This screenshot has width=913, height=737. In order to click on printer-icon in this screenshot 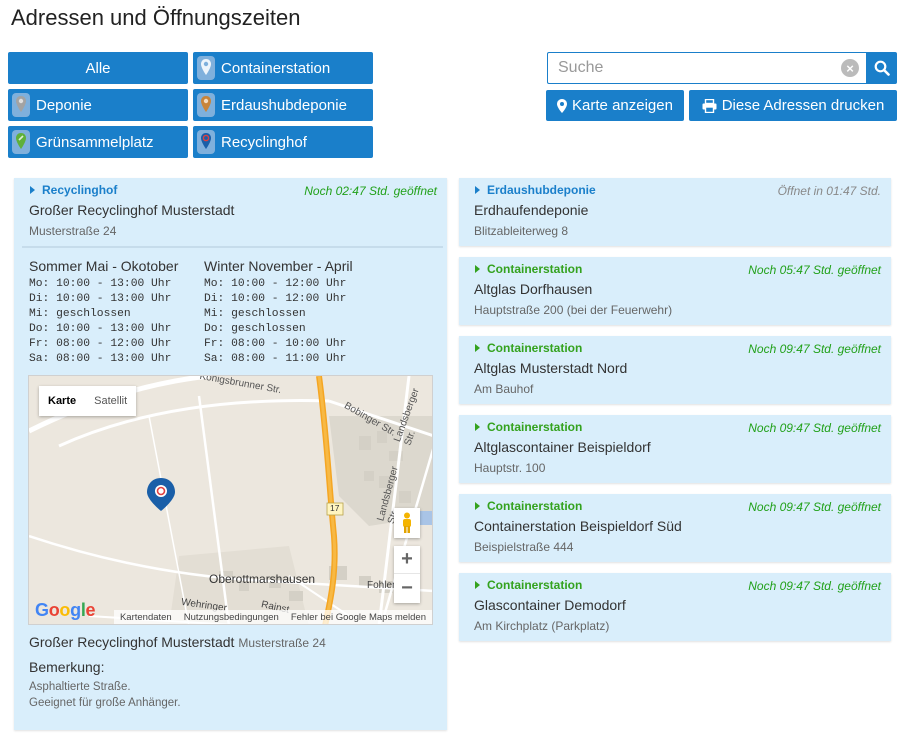, I will do `click(709, 105)`.